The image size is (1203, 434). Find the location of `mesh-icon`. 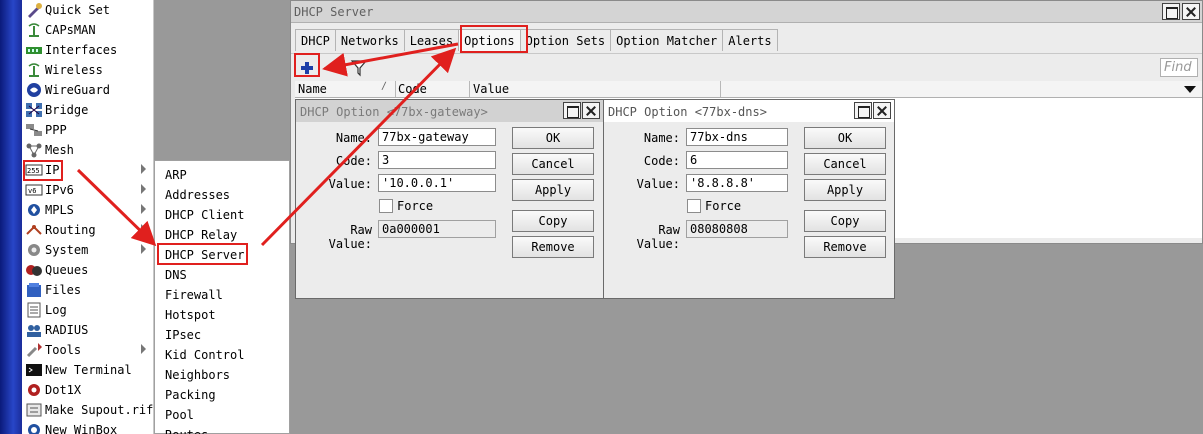

mesh-icon is located at coordinates (34, 150).